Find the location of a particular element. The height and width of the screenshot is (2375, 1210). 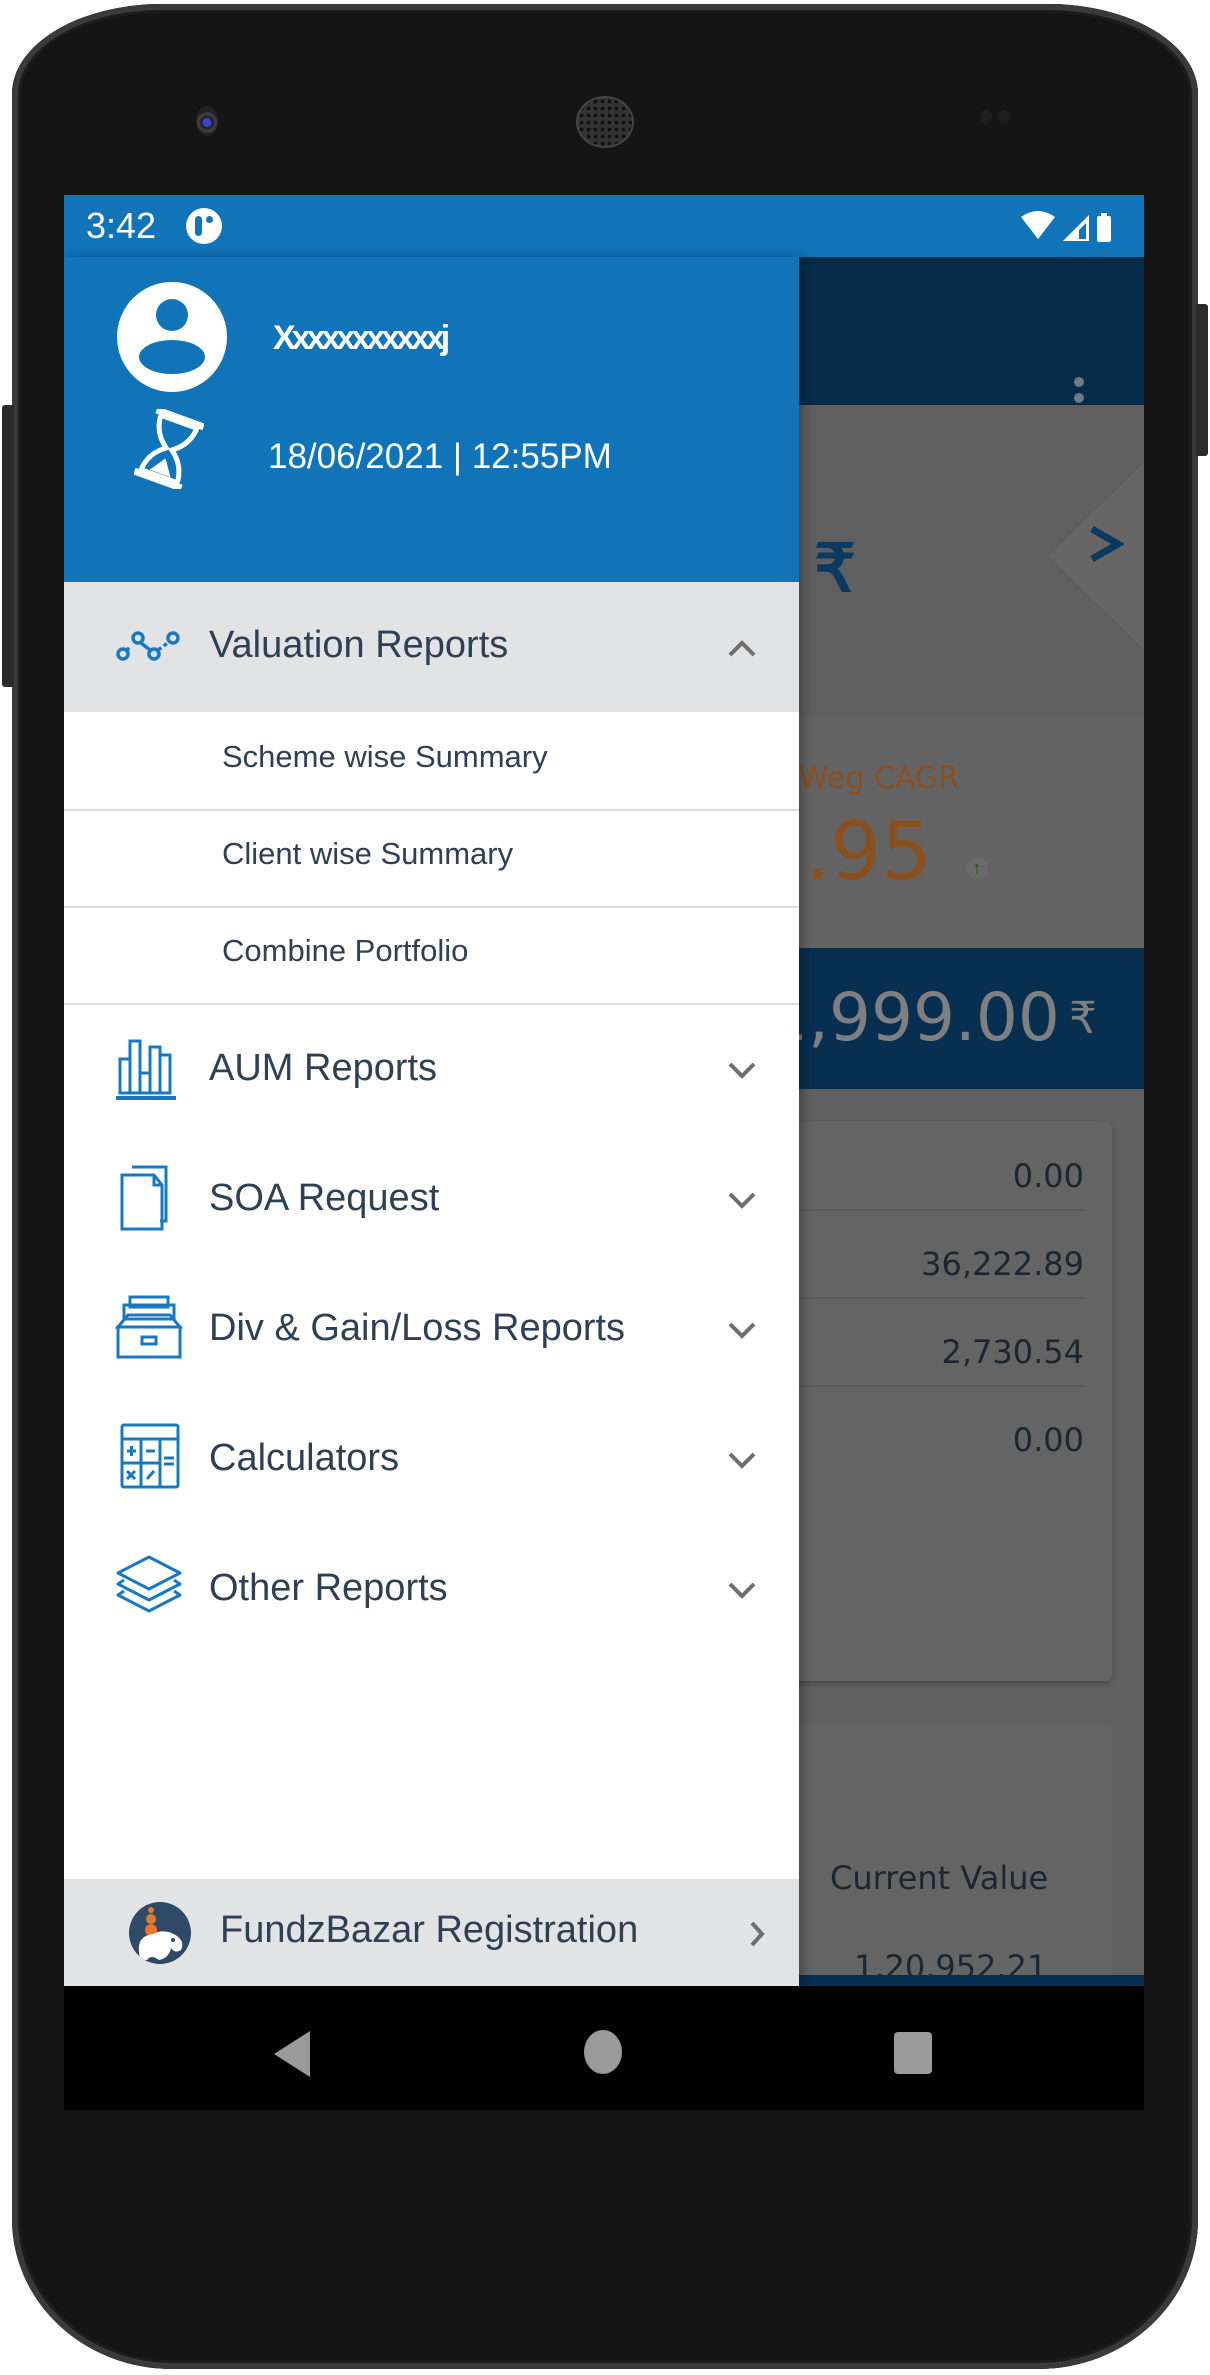

menu-label: Div & Gain/Loss Reports is located at coordinates (417, 1328).